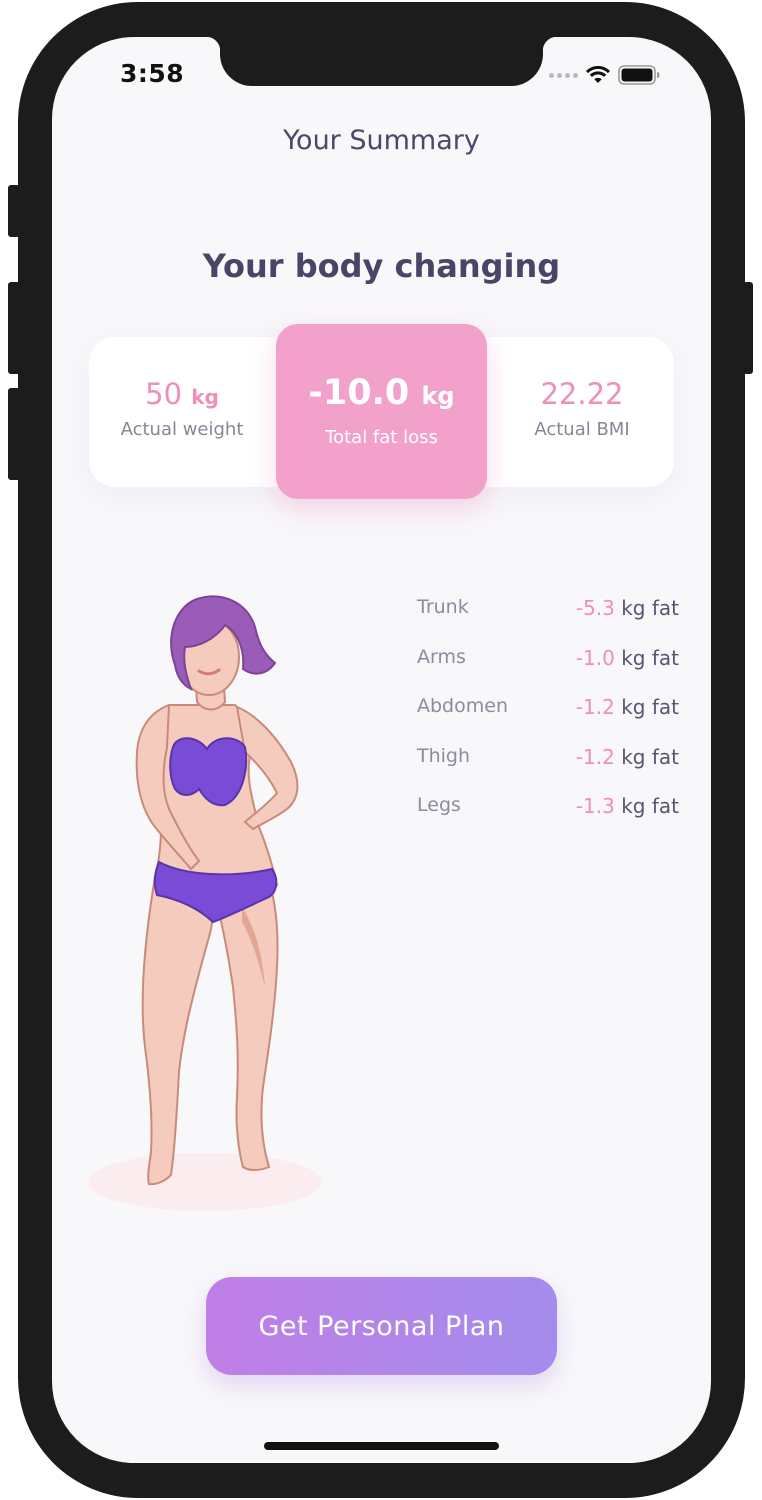  What do you see at coordinates (182, 429) in the screenshot?
I see `actual-weight-label: Actual weight` at bounding box center [182, 429].